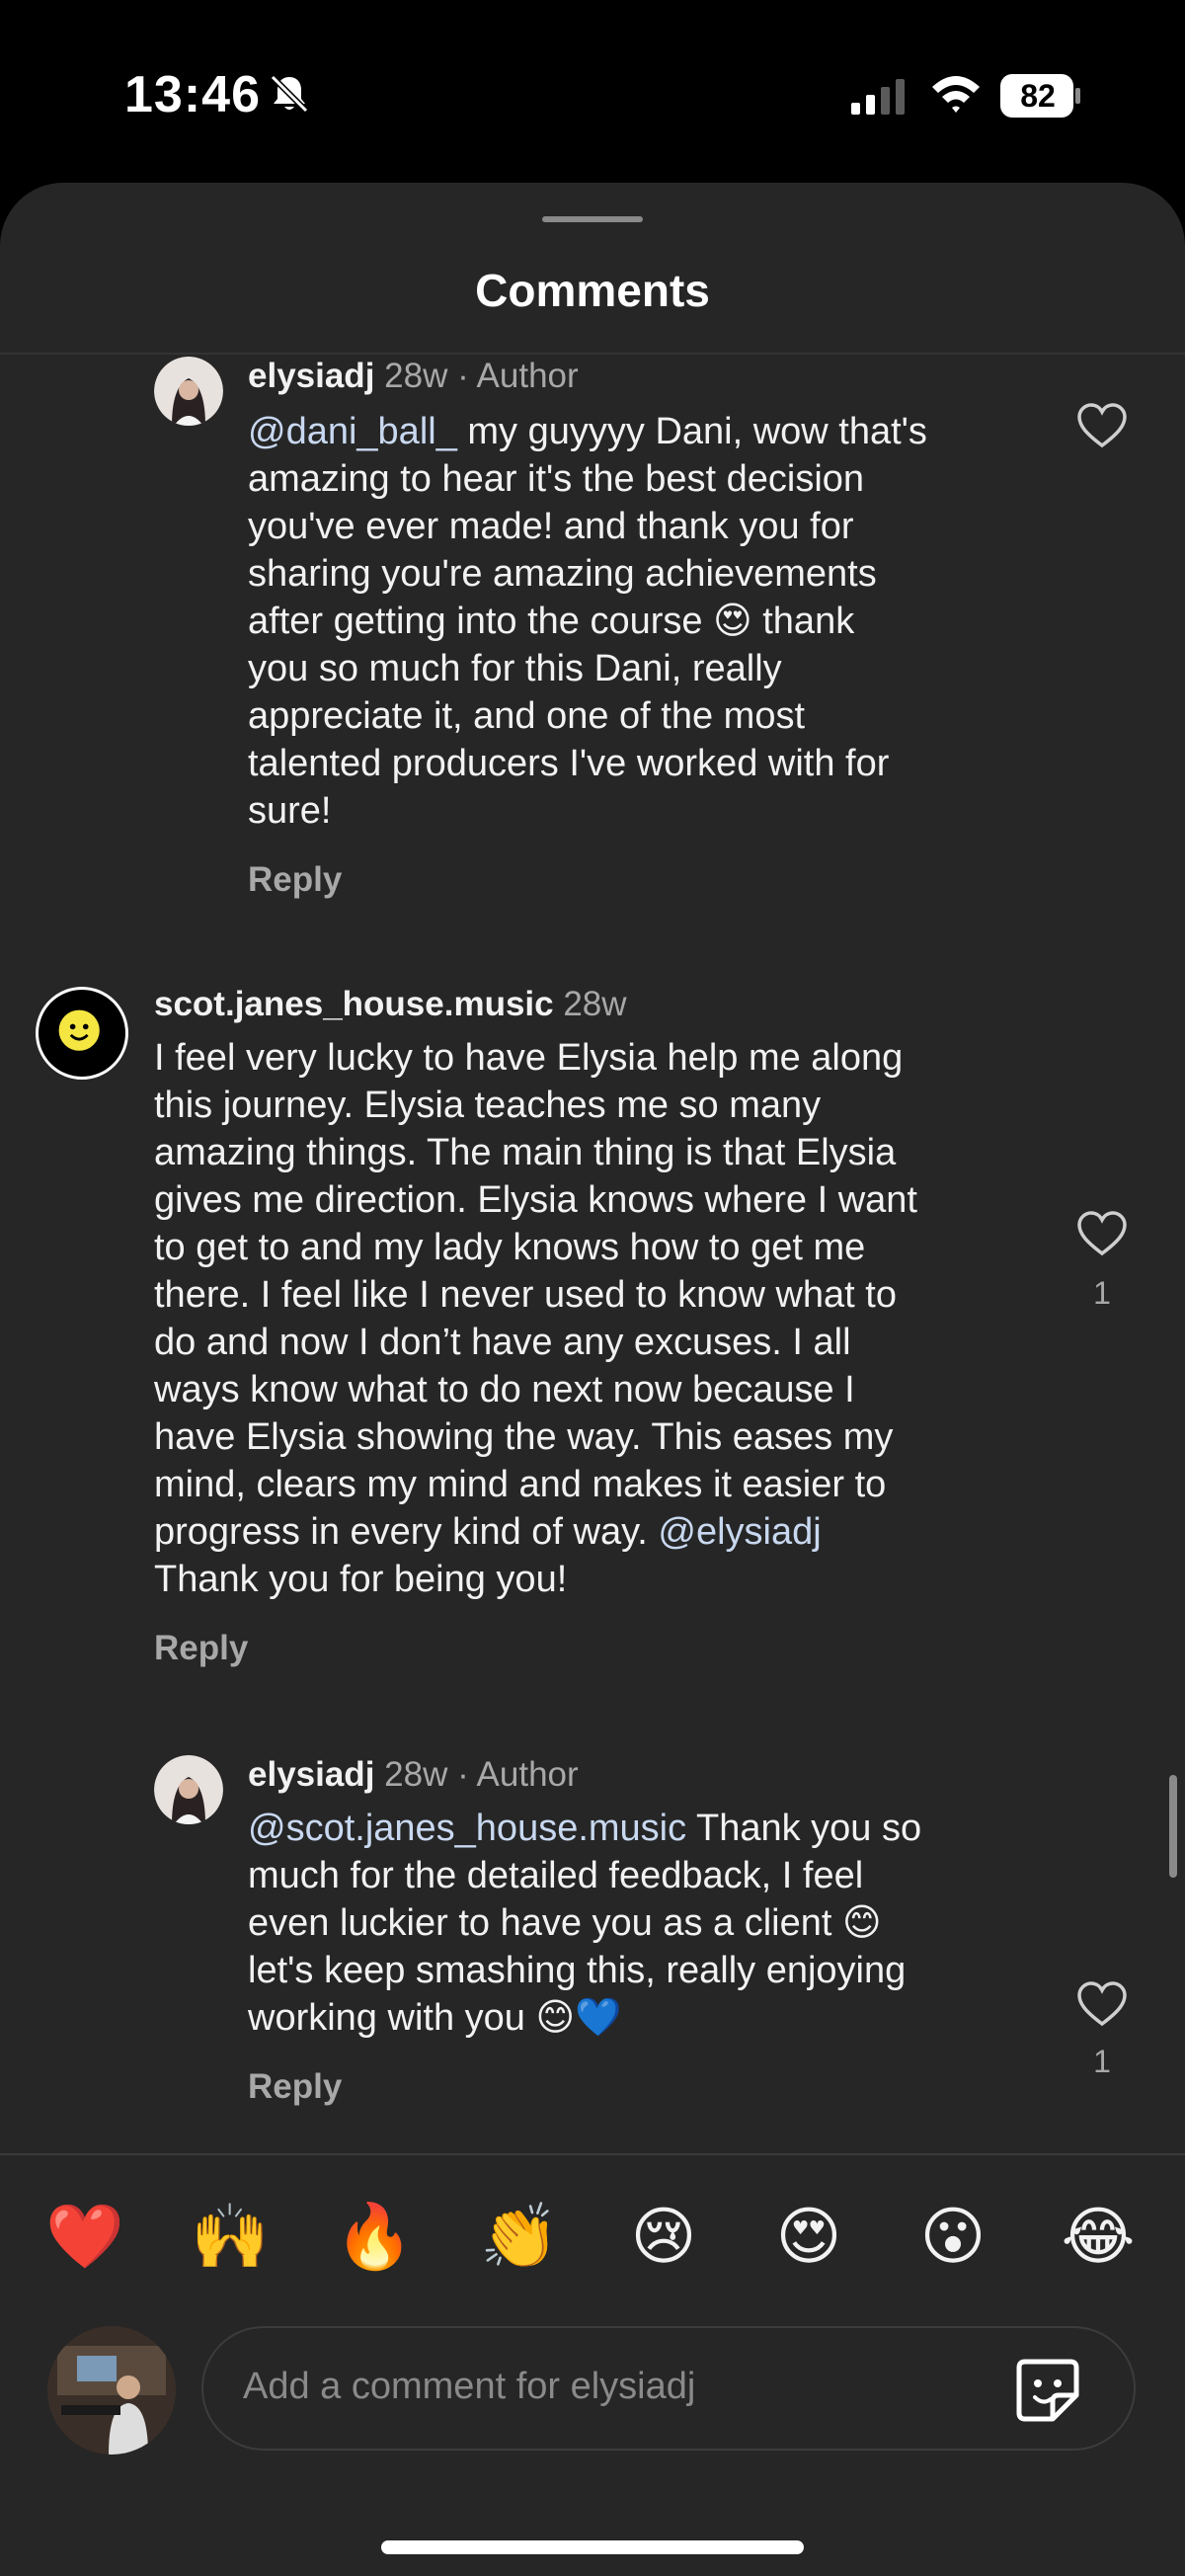 The height and width of the screenshot is (2576, 1185). I want to click on mention-link: @dani_ball_, so click(352, 431).